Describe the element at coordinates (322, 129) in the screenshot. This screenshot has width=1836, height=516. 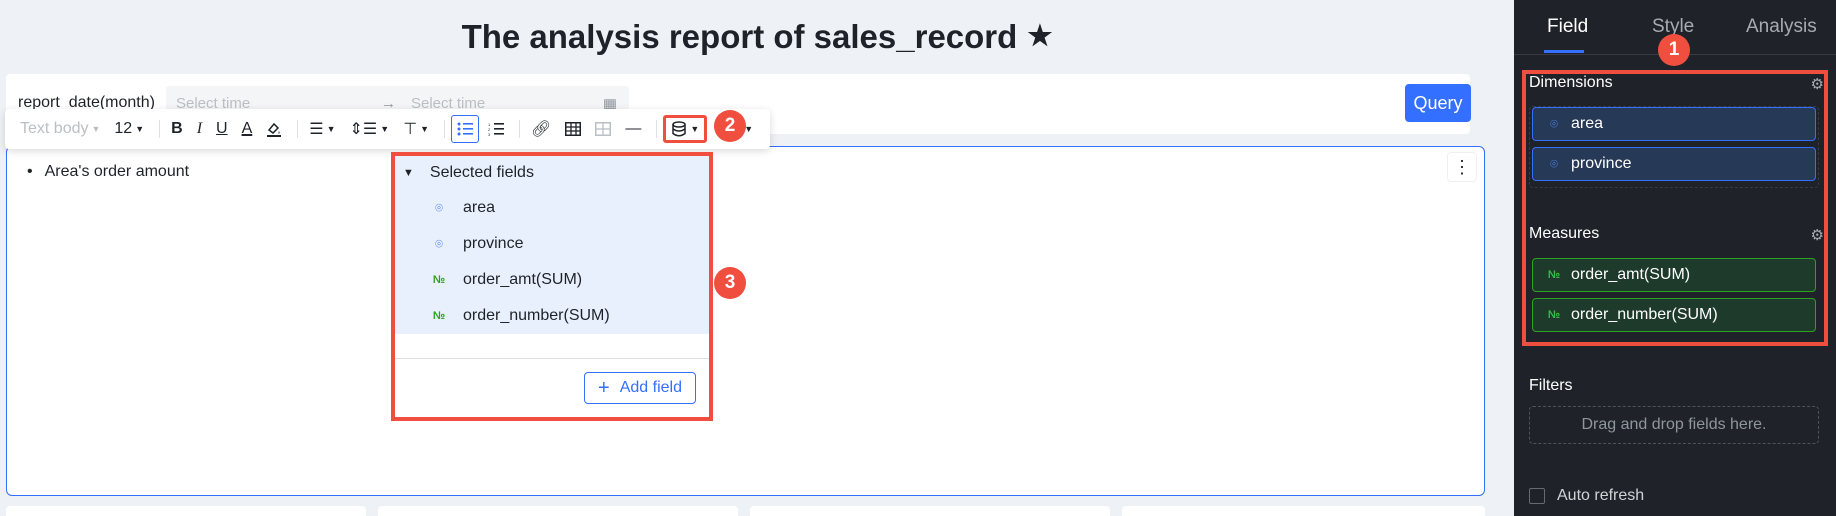
I see `align-icon: ☰ ▼` at that location.